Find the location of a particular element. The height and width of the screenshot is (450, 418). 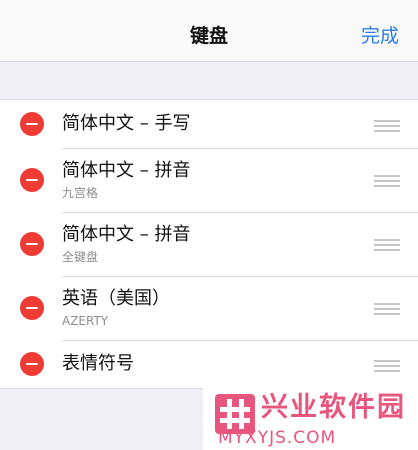

watermark: 兴业软件园 MYXYJS.COM is located at coordinates (310, 419).